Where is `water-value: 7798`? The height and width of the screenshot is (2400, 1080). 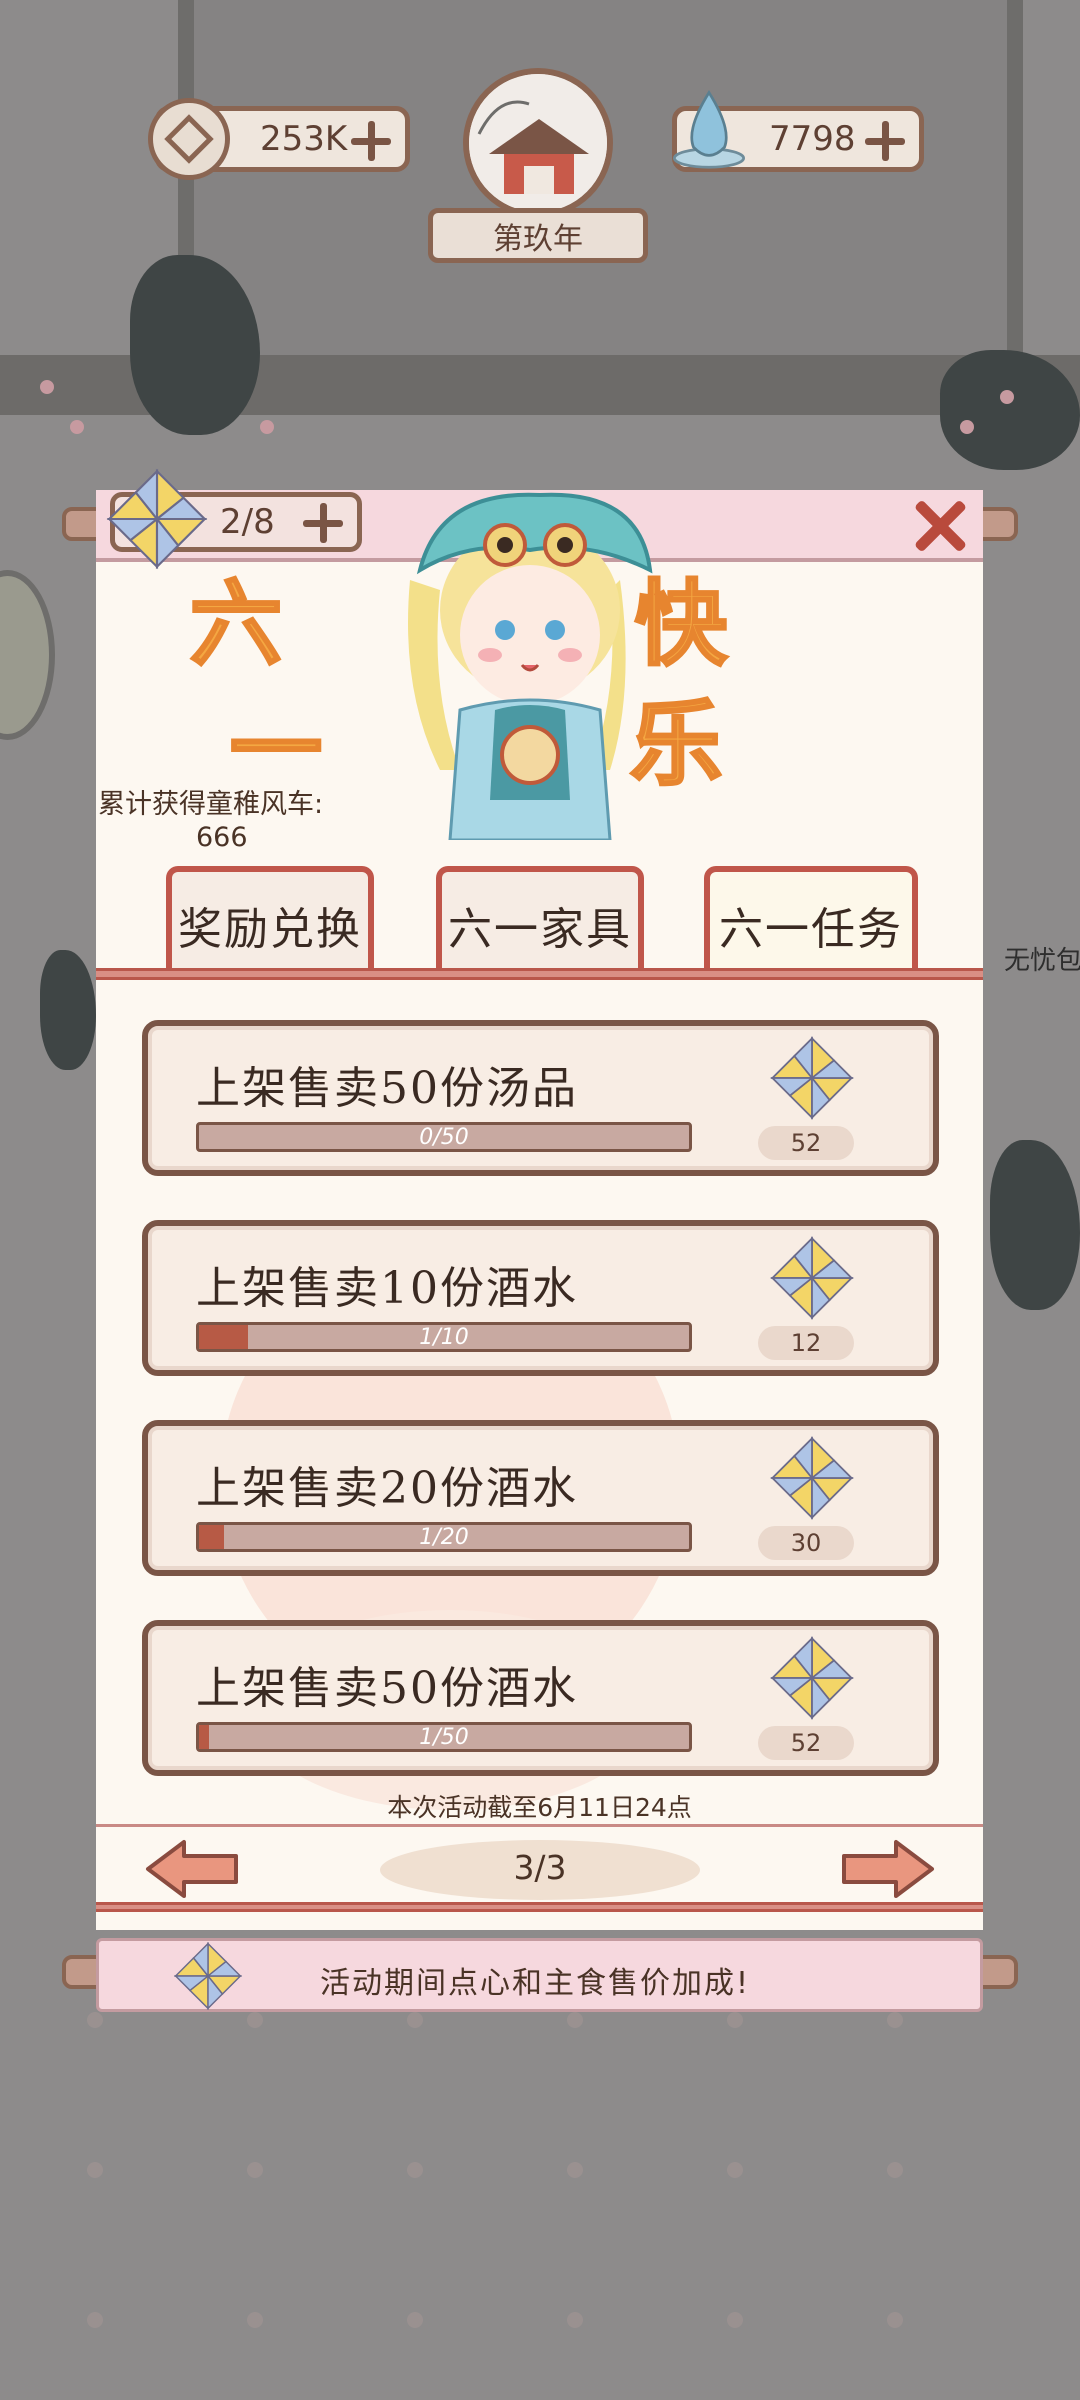
water-value: 7798 is located at coordinates (812, 139).